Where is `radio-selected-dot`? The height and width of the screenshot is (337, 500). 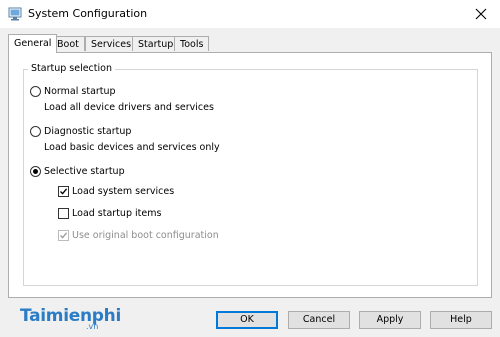
radio-selected-dot is located at coordinates (35, 171).